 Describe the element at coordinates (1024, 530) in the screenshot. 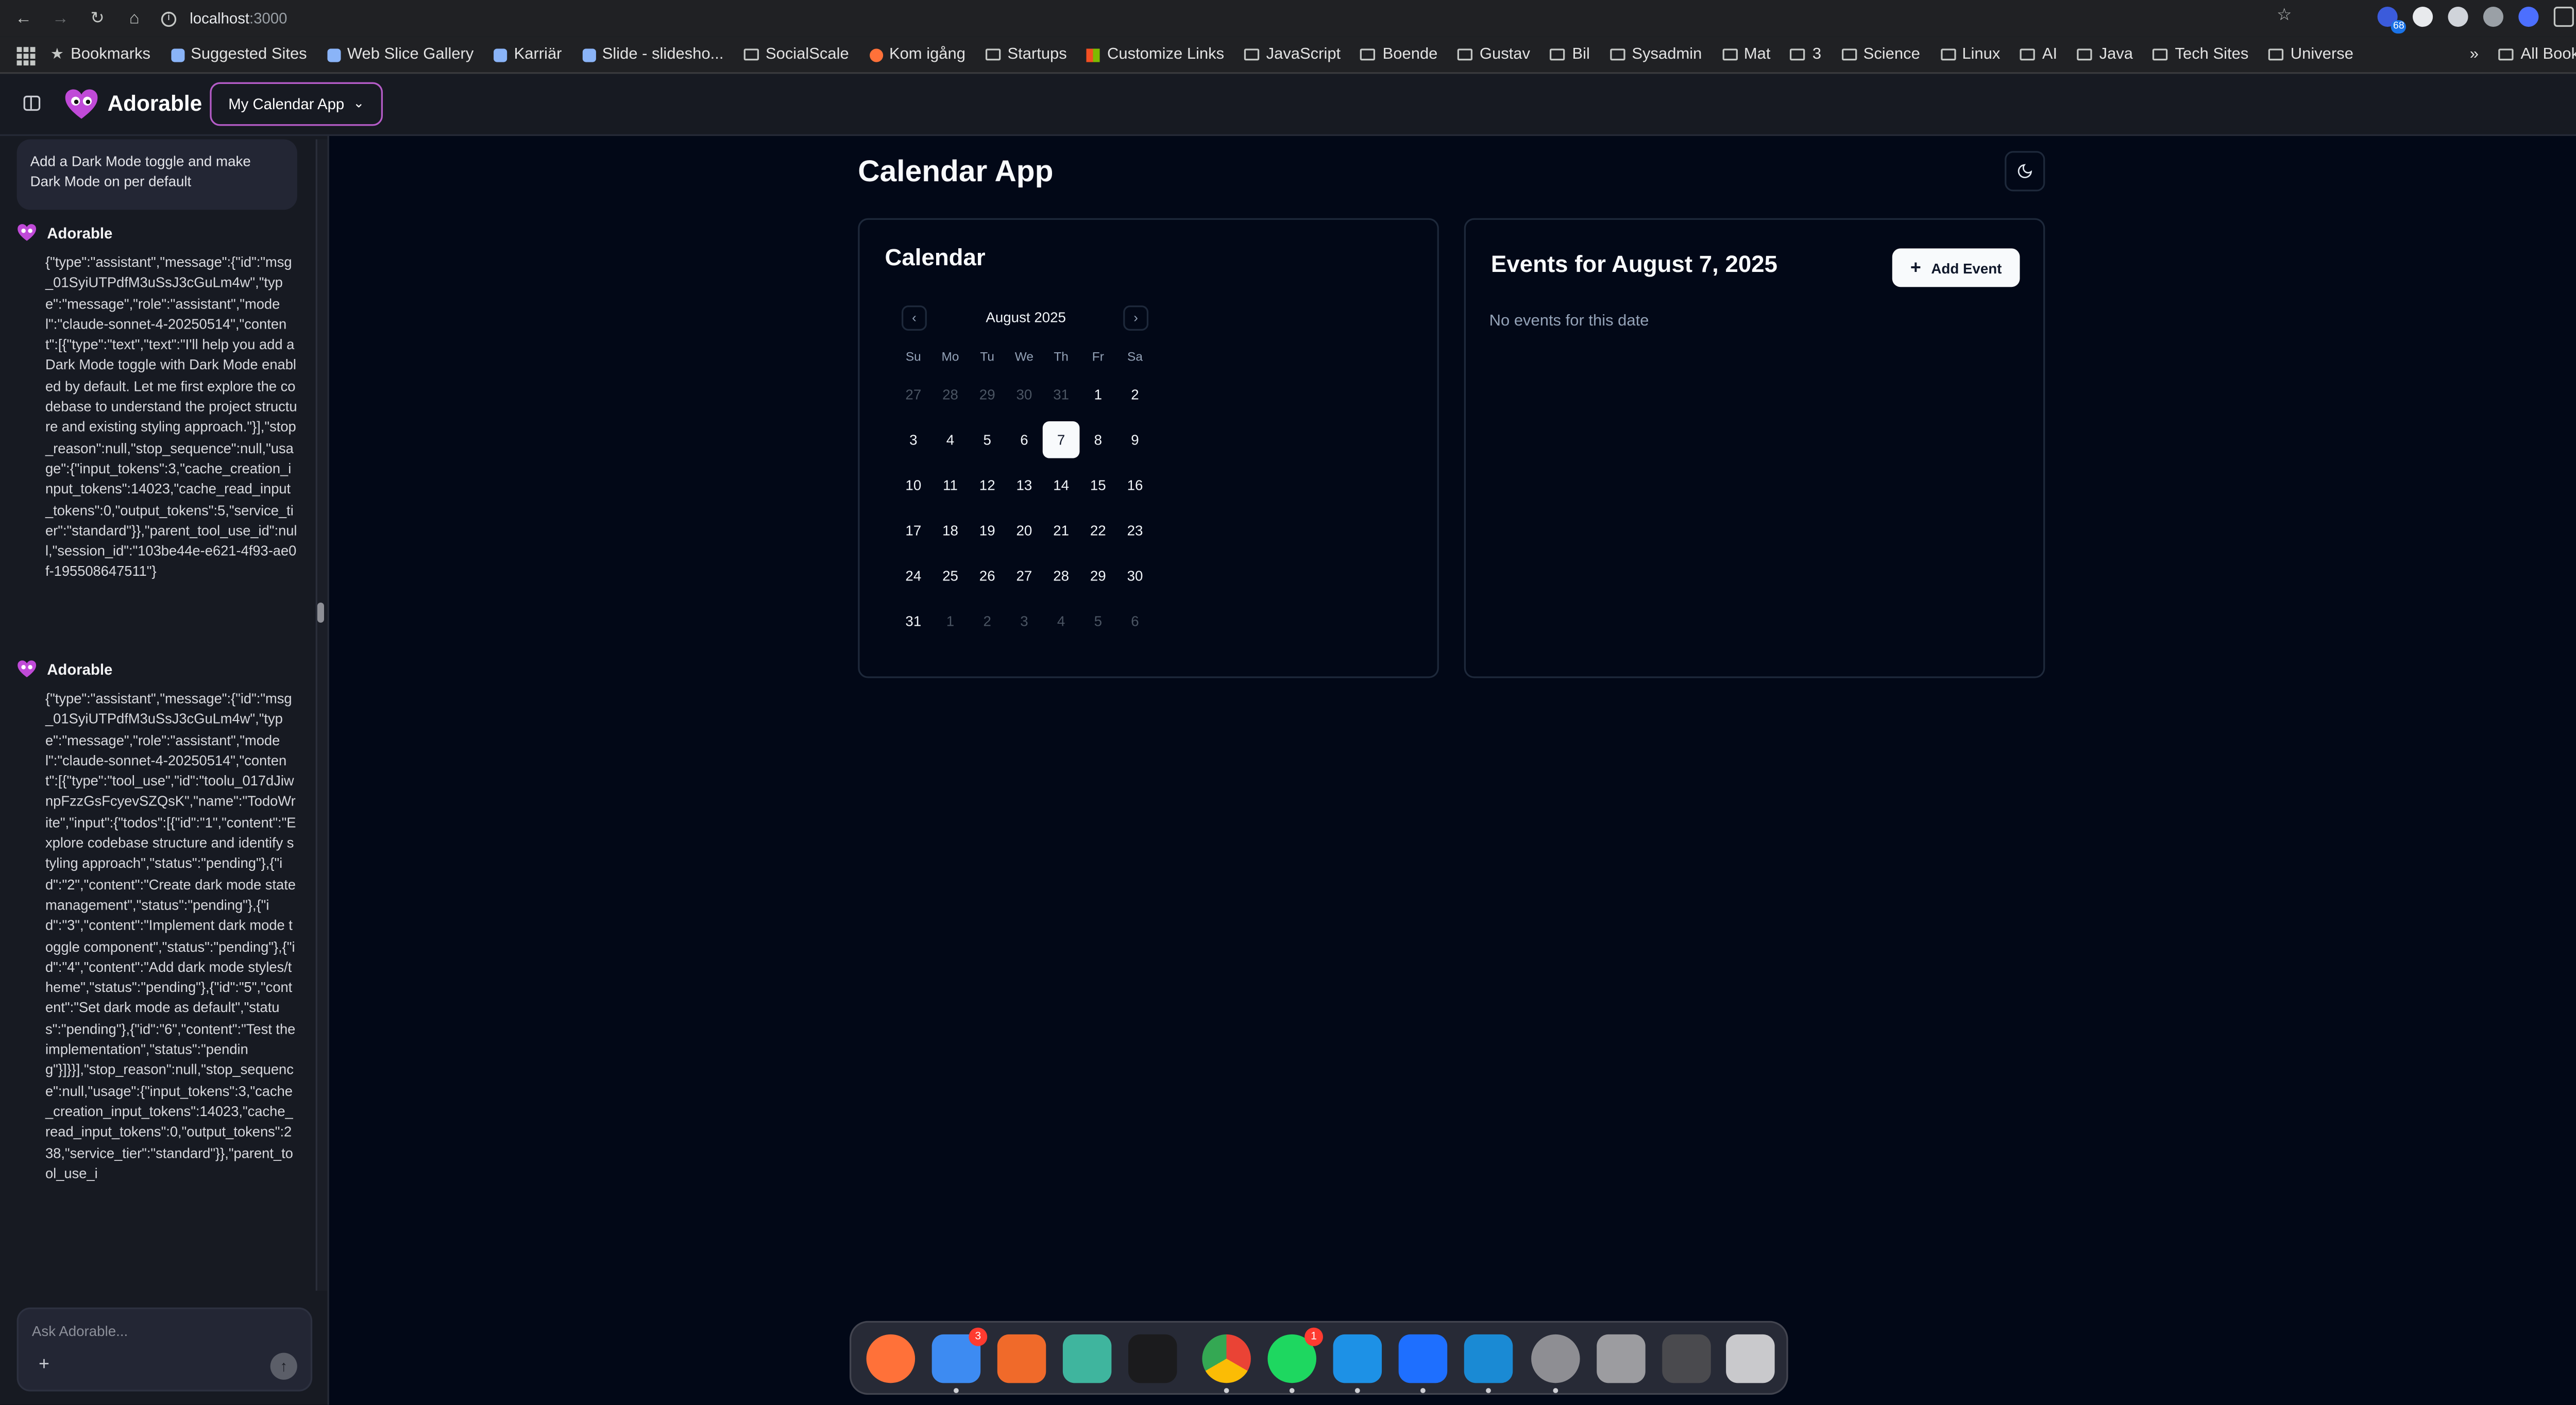

I see `calendar-day: 20` at that location.